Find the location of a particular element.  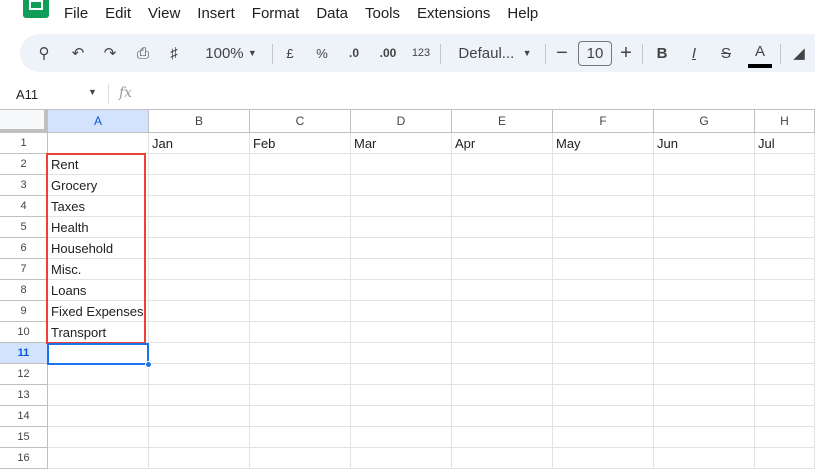

cell-a4: Taxes is located at coordinates (98, 206).